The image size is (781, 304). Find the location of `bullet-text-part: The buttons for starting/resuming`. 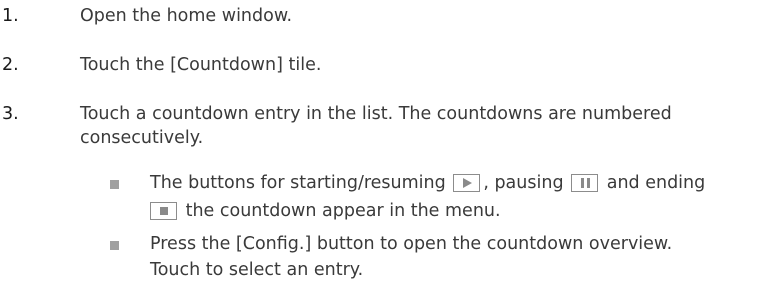

bullet-text-part: The buttons for starting/resuming is located at coordinates (298, 183).